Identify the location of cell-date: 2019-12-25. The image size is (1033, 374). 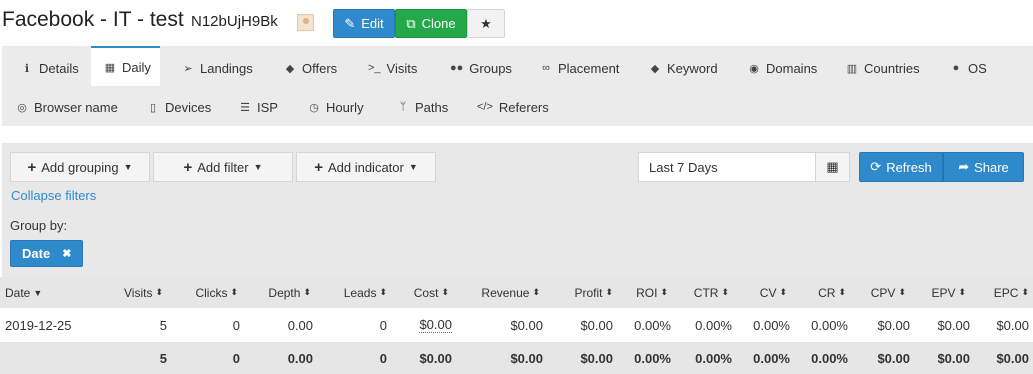
(38, 325).